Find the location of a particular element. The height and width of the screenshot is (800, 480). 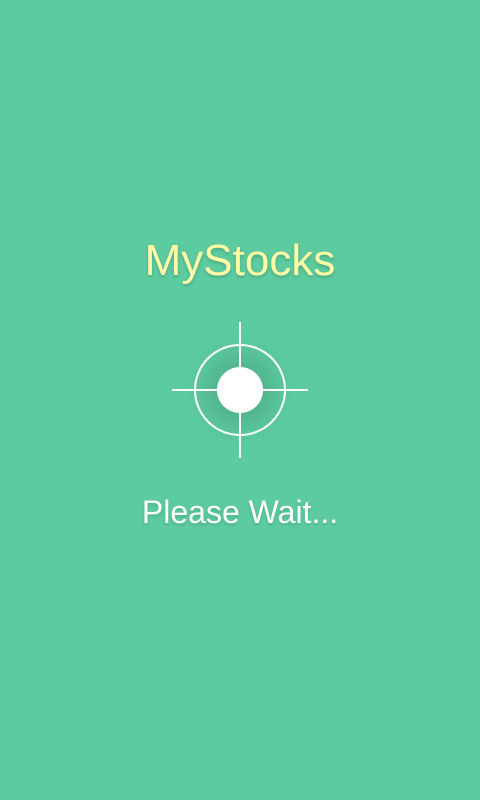

crosshair-target-icon is located at coordinates (240, 390).